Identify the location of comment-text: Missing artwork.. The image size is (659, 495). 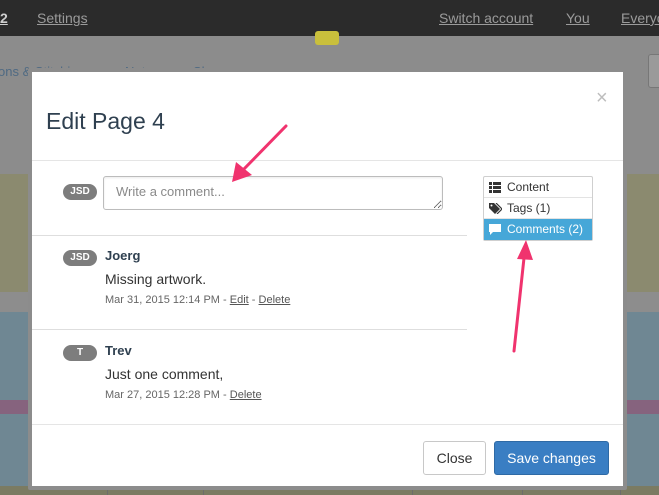
(156, 279).